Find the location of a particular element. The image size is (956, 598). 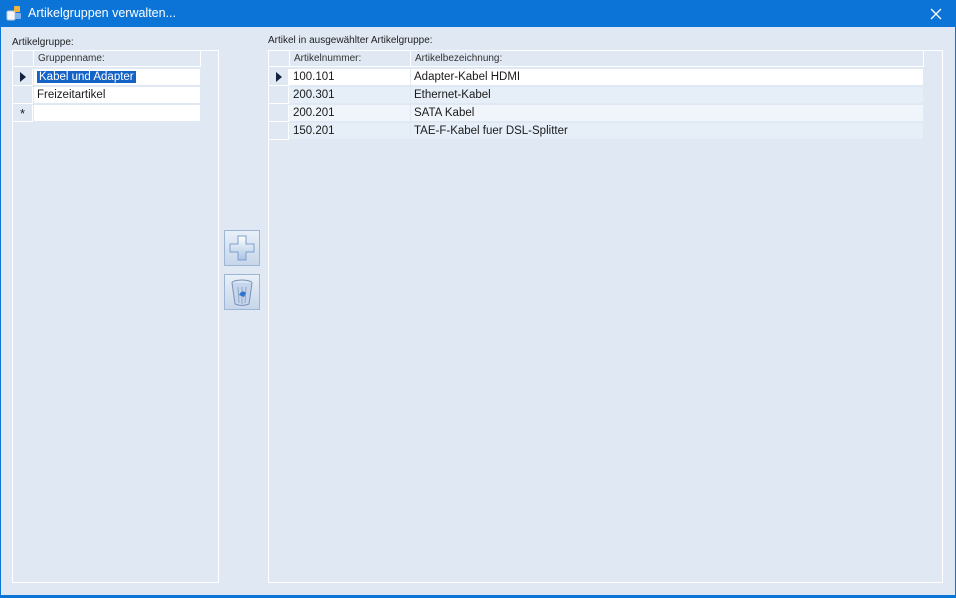

article-row: 200.301 Ethernet-Kabel is located at coordinates (596, 95).